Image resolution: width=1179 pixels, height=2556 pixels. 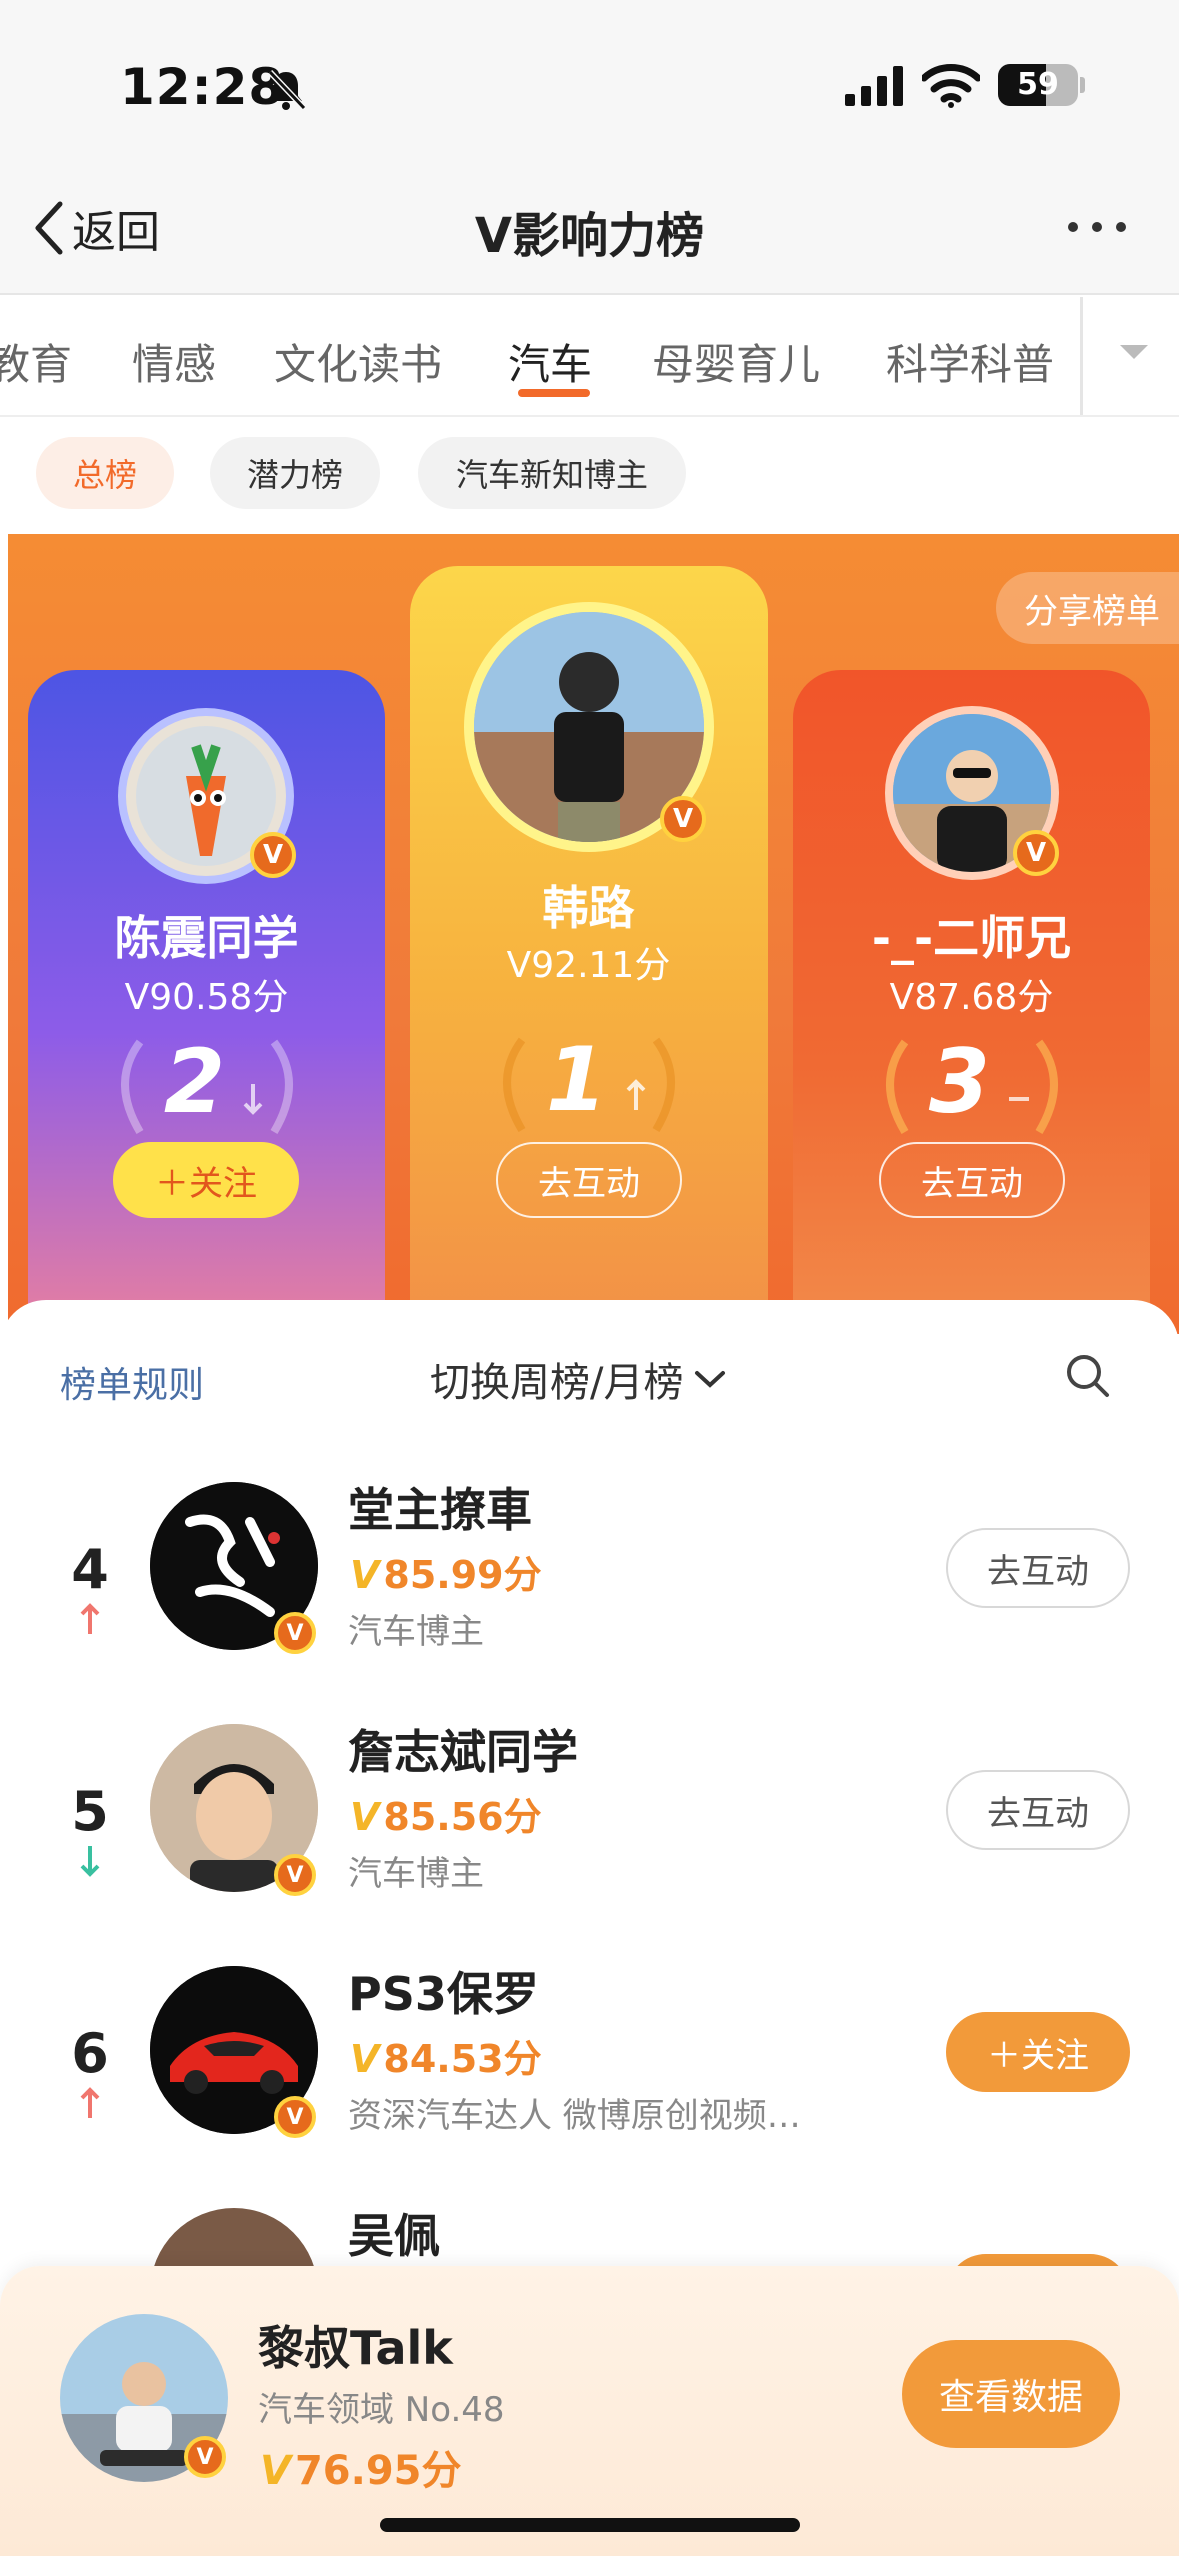 I want to click on home-indicator, so click(x=590, y=2525).